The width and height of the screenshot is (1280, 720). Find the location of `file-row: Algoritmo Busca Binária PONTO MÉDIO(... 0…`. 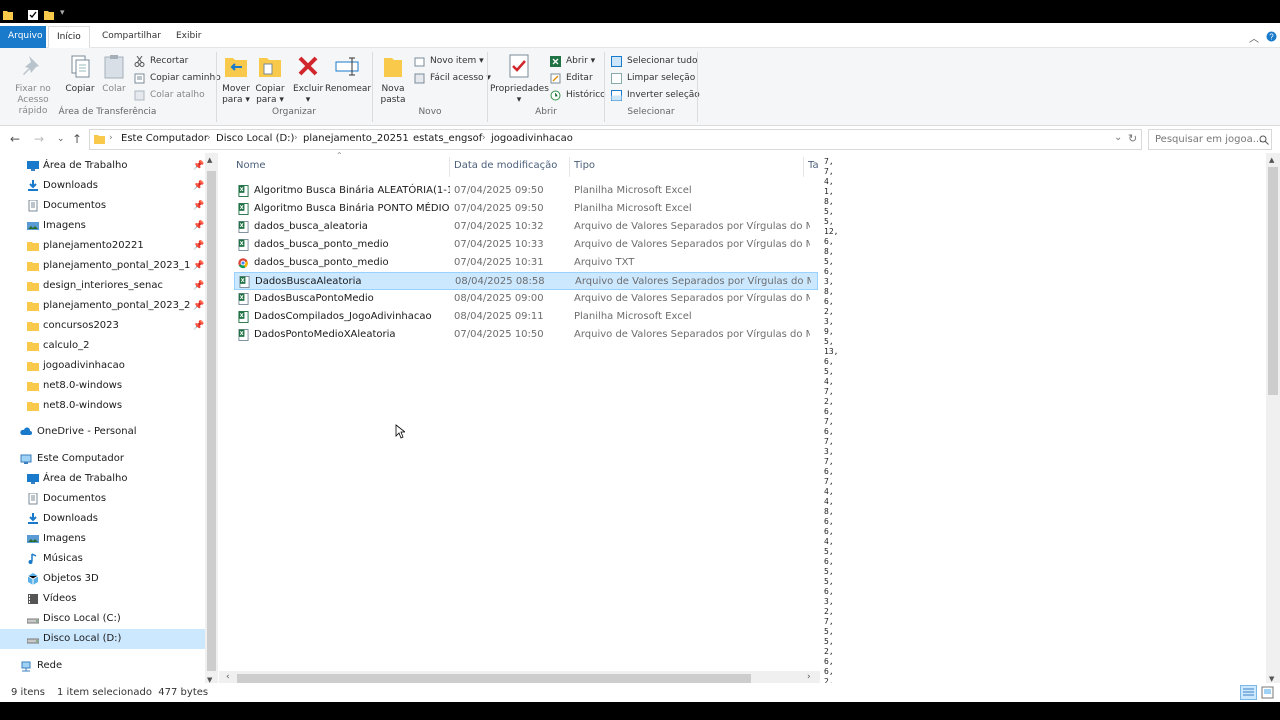

file-row: Algoritmo Busca Binária PONTO MÉDIO(... 0… is located at coordinates (526, 209).